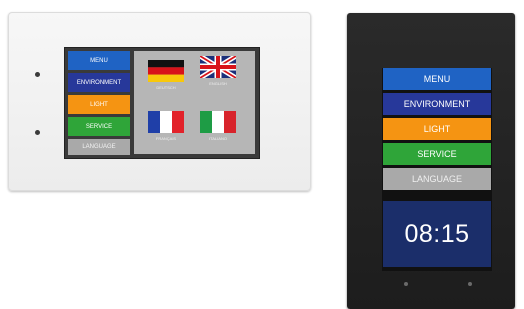  What do you see at coordinates (194, 102) in the screenshot?
I see `language-flag-grid: DEUTSCH ENGLISH FRANÇAIS ITALIANO` at bounding box center [194, 102].